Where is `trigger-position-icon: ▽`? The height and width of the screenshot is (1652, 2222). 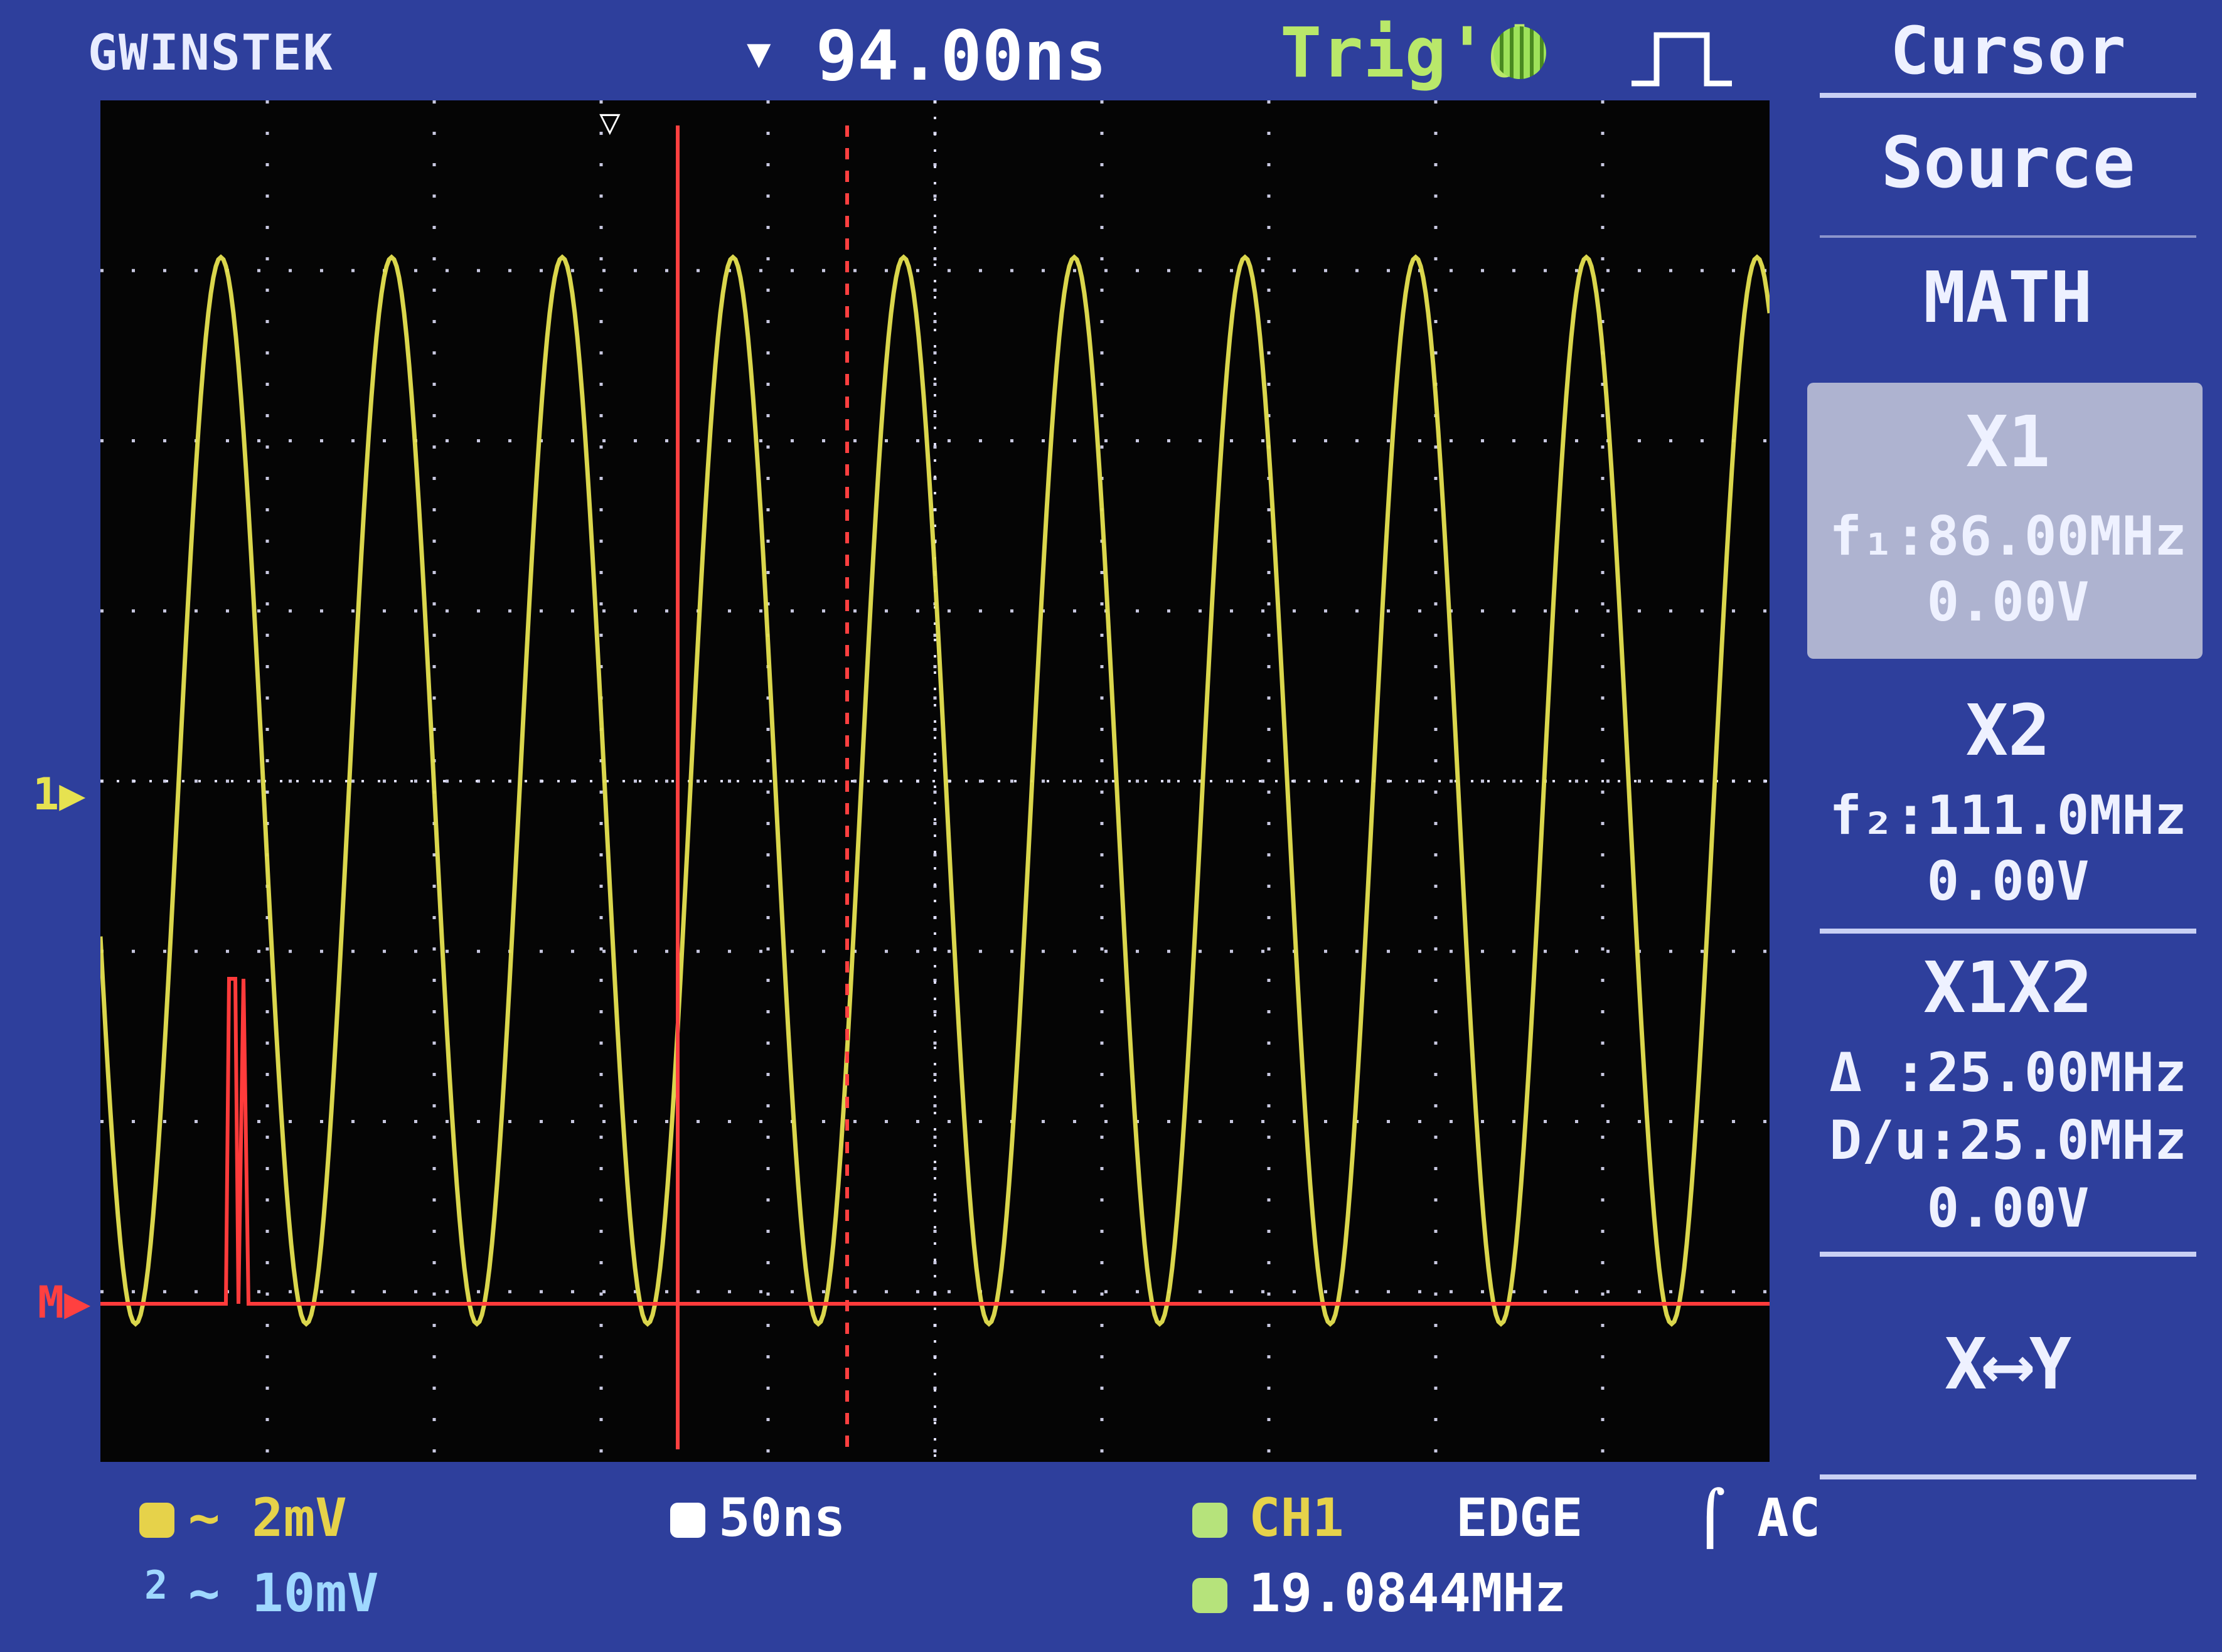
trigger-position-icon: ▽ is located at coordinates (610, 122).